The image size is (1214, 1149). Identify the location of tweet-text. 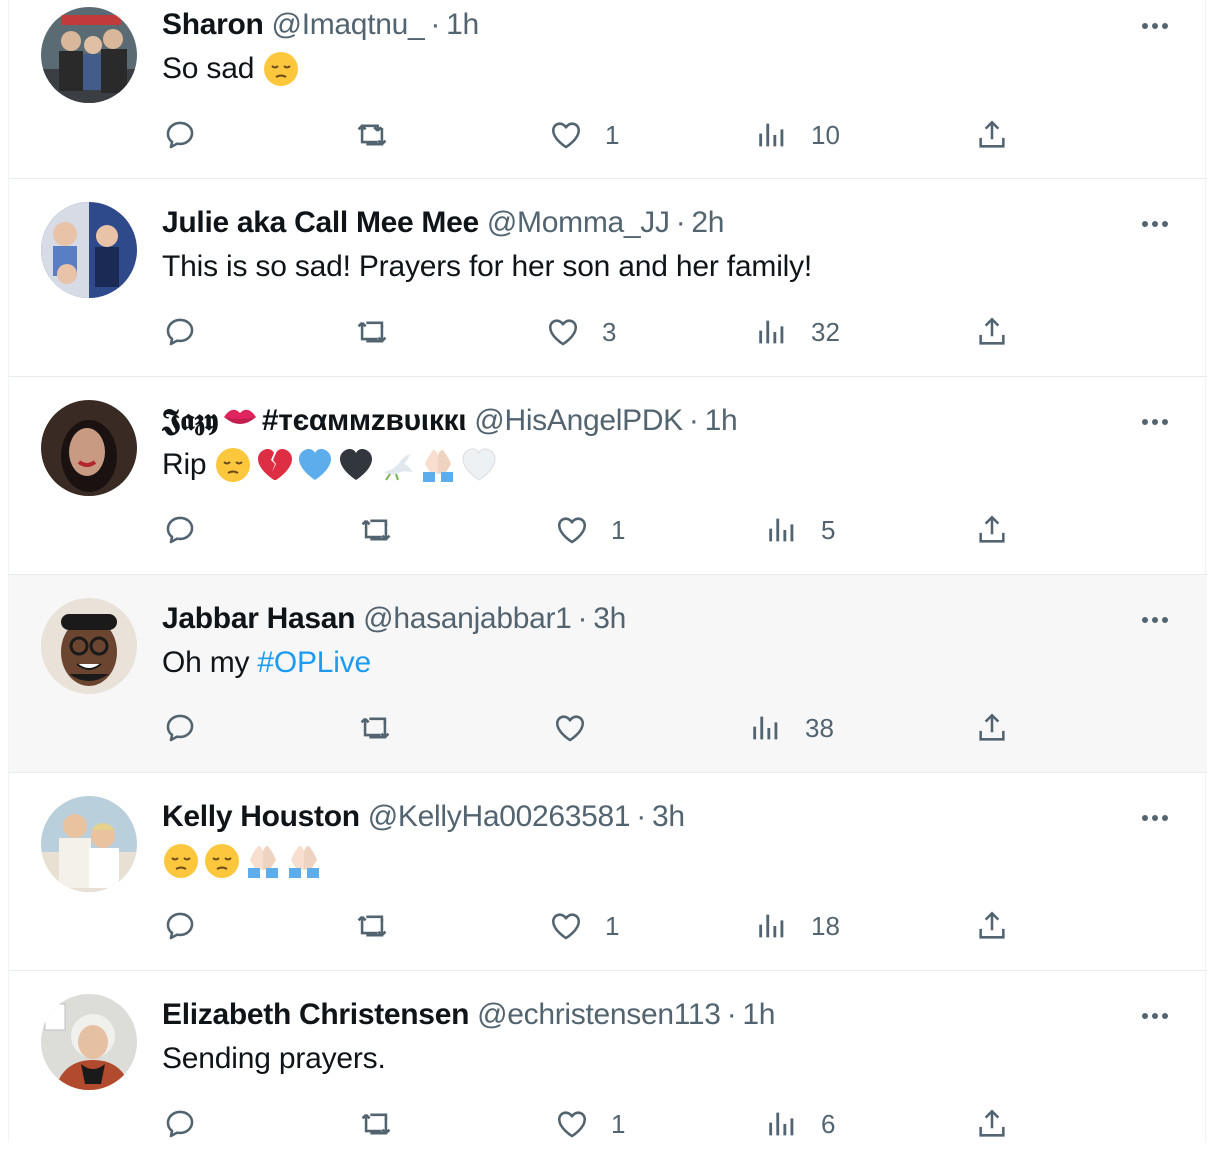
(244, 861).